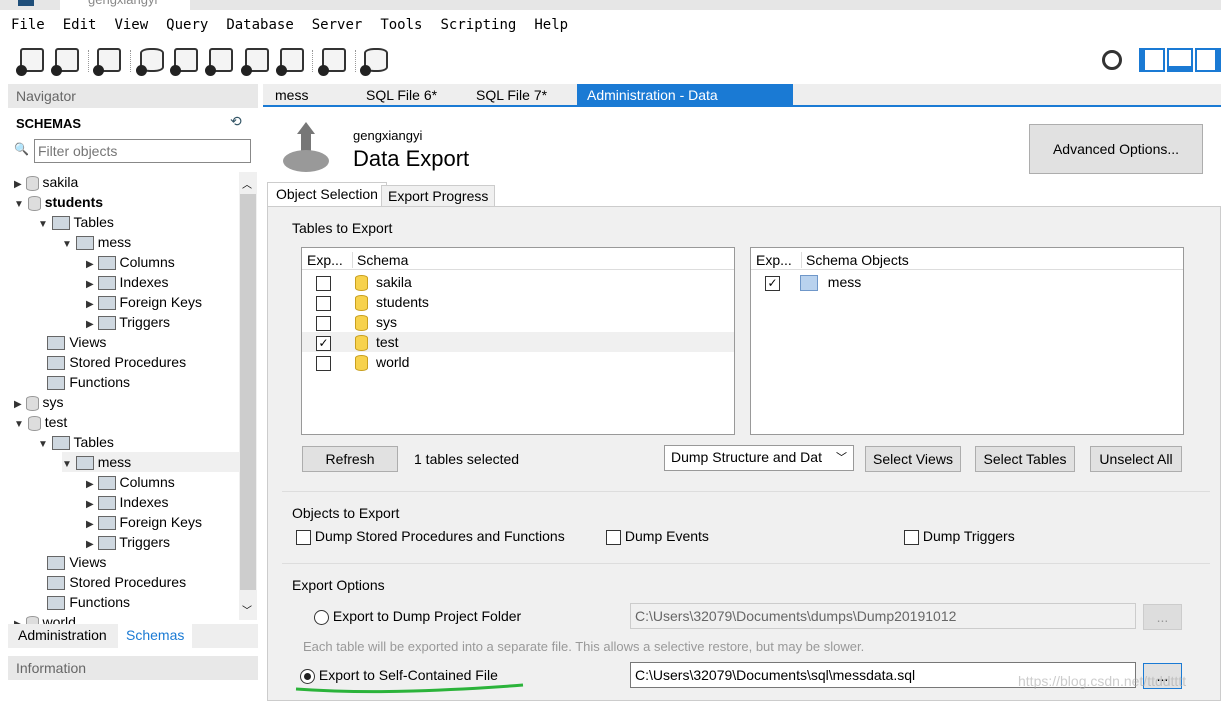  What do you see at coordinates (1208, 60) in the screenshot?
I see `toggle-secondary-sidebar-icon` at bounding box center [1208, 60].